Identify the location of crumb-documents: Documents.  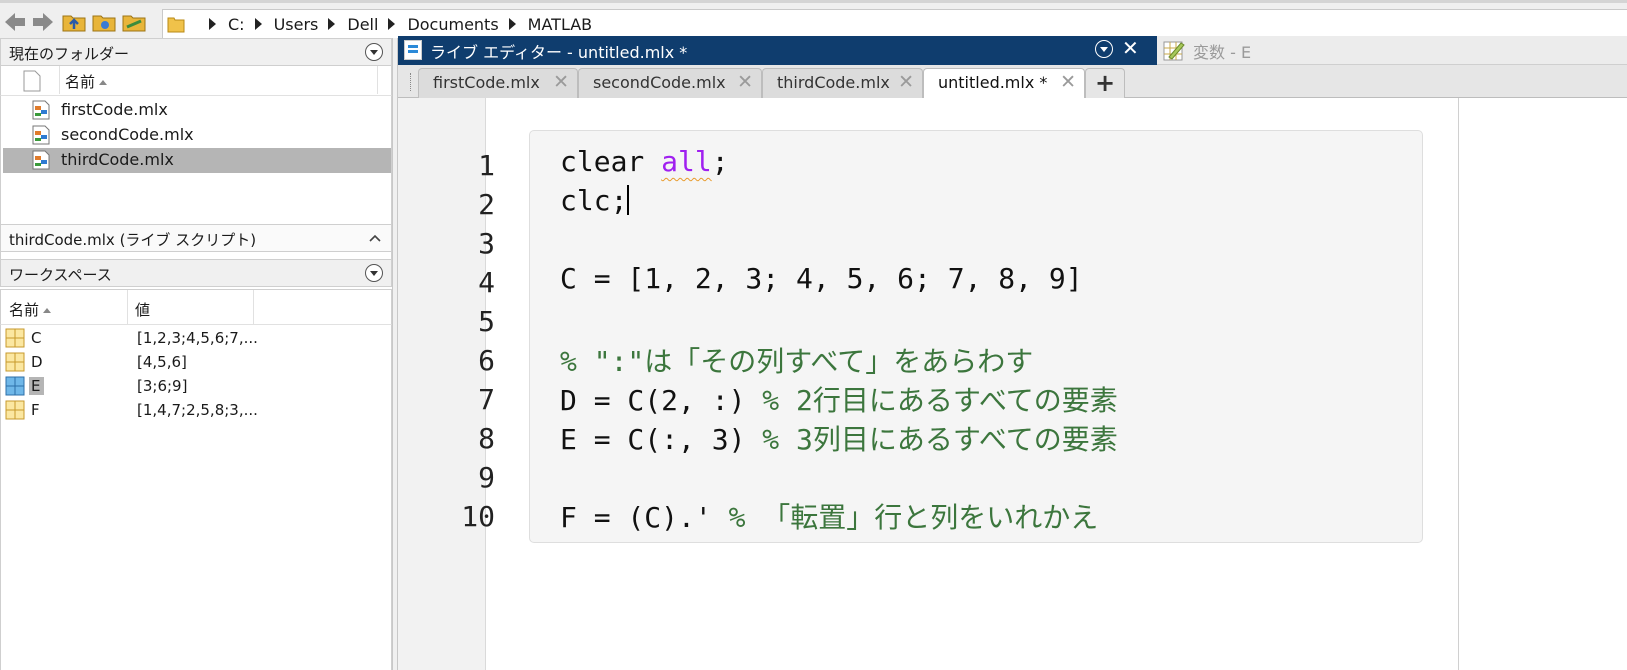
(452, 24).